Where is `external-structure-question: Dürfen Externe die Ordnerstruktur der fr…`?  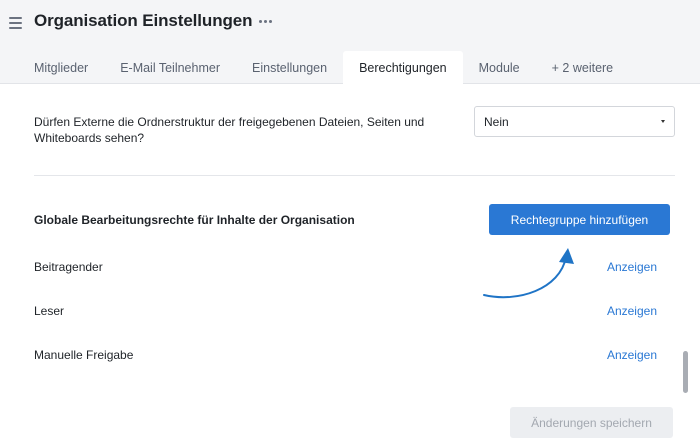 external-structure-question: Dürfen Externe die Ordnerstruktur der fr… is located at coordinates (229, 130).